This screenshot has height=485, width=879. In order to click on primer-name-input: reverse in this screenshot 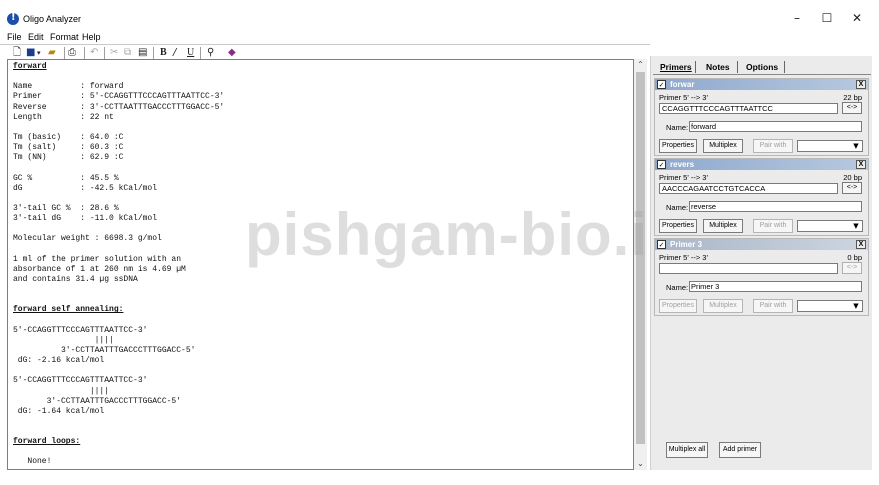, I will do `click(775, 206)`.